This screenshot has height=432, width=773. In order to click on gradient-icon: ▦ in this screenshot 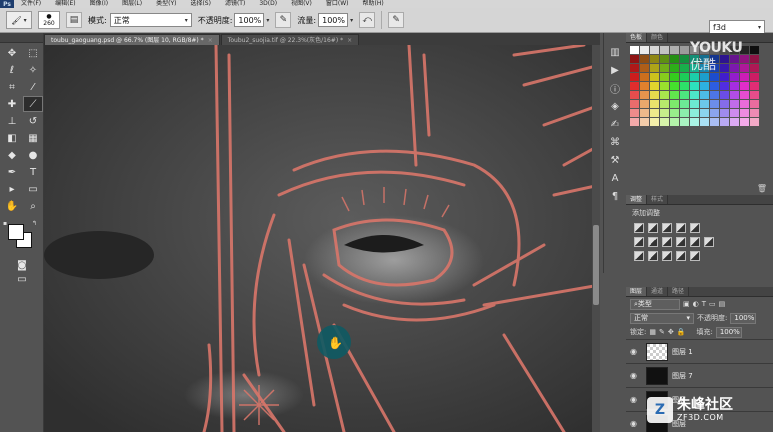, I will do `click(33, 138)`.